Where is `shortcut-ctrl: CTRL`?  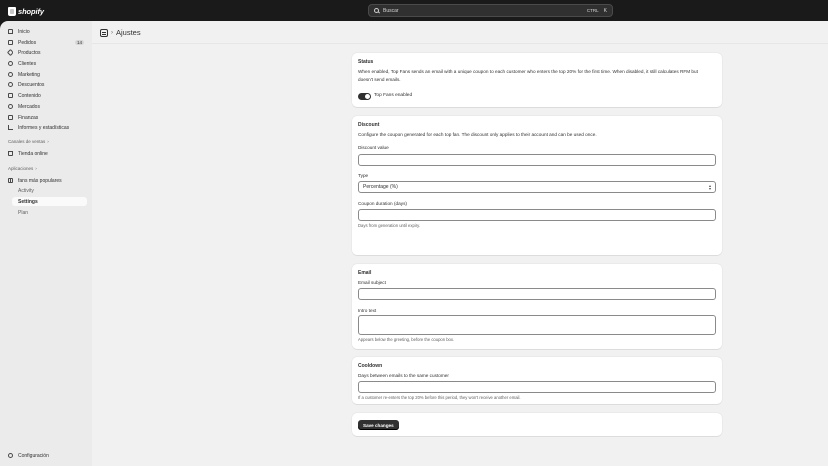
shortcut-ctrl: CTRL is located at coordinates (592, 10).